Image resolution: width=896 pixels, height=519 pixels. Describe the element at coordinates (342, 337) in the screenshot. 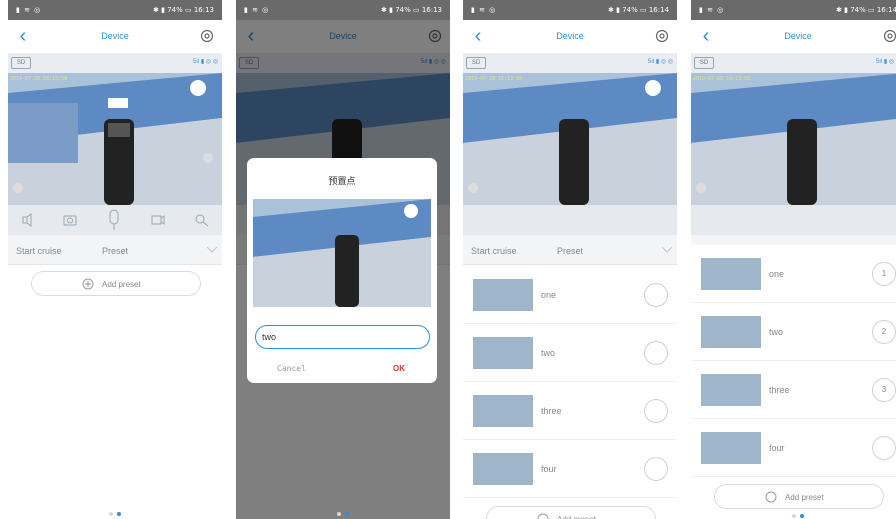

I see `preset-name-input` at that location.